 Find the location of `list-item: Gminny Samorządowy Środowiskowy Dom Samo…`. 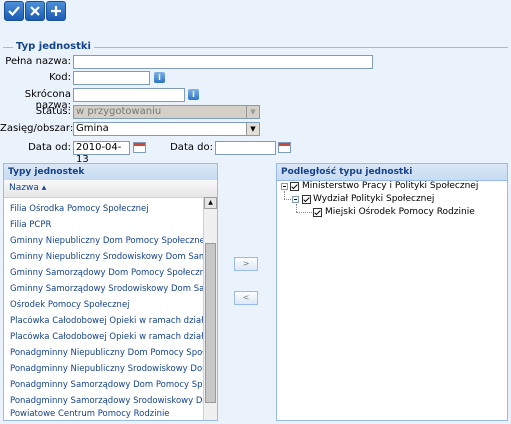

list-item: Gminny Samorządowy Środowiskowy Dom Samo… is located at coordinates (107, 289).